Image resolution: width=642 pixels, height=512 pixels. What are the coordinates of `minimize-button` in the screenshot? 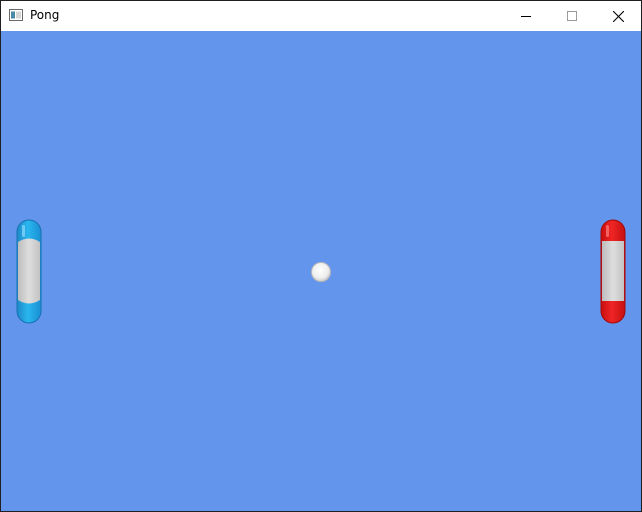 It's located at (526, 16).